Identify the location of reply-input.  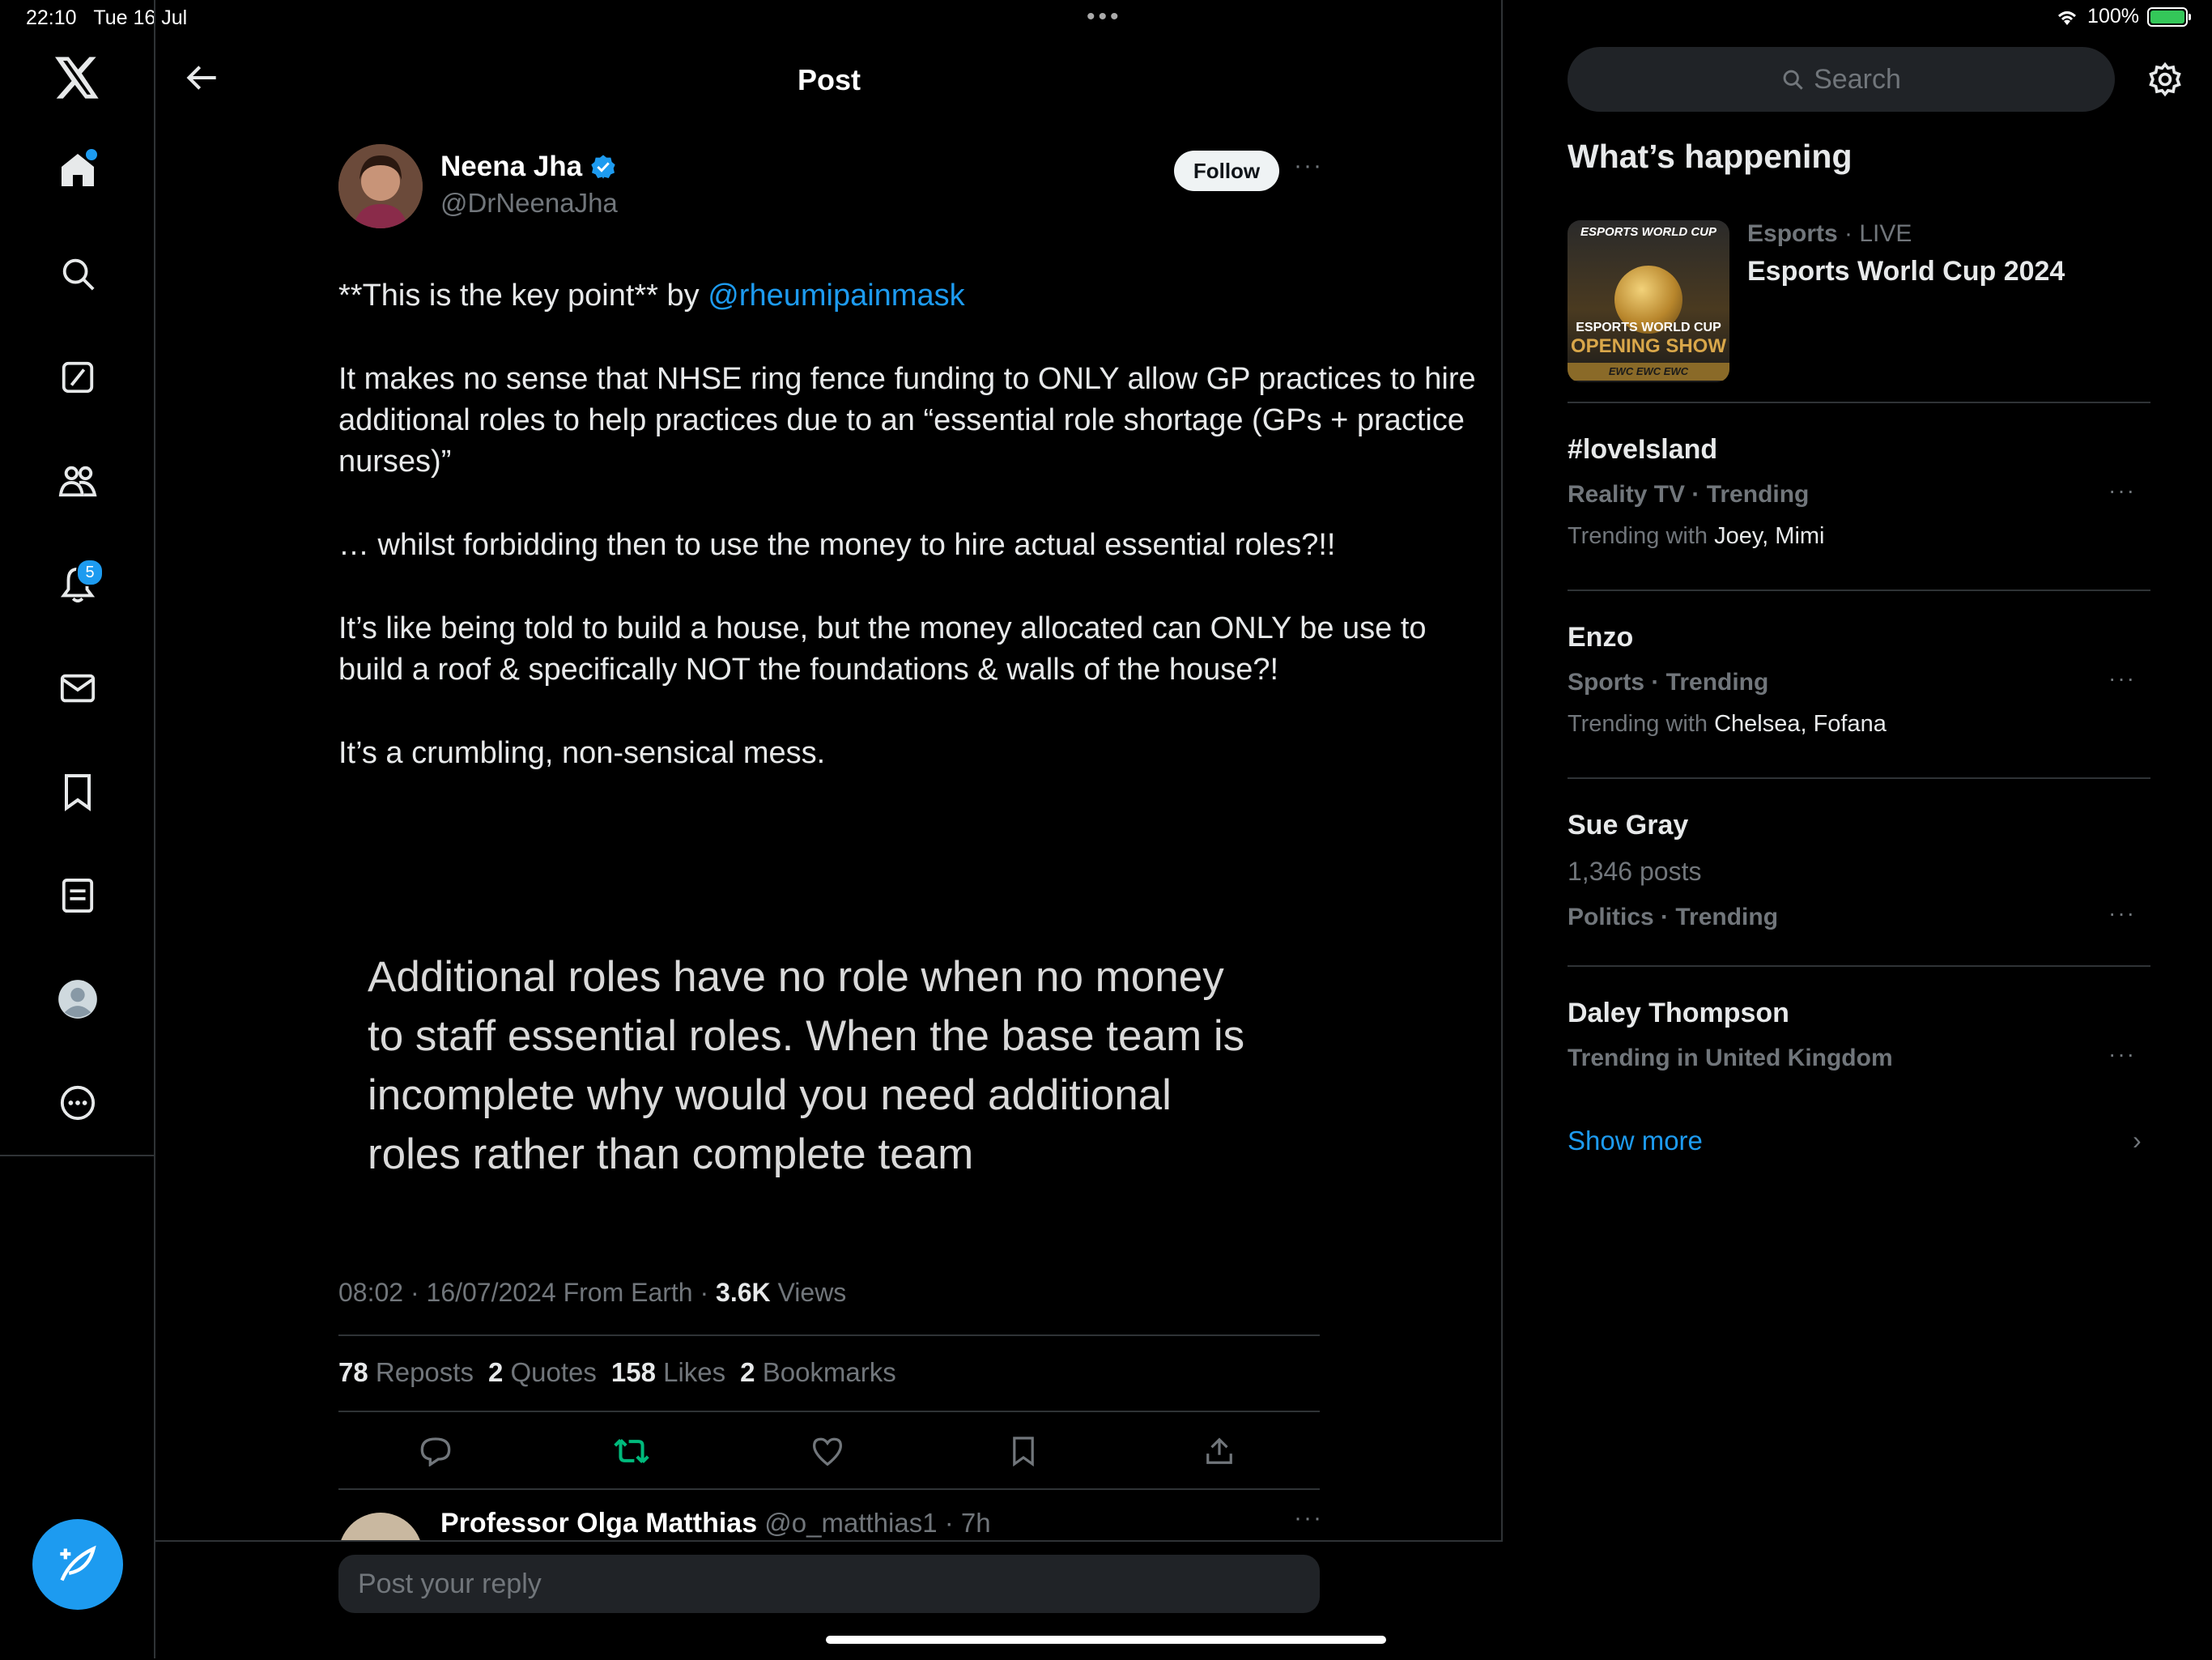
(829, 1584).